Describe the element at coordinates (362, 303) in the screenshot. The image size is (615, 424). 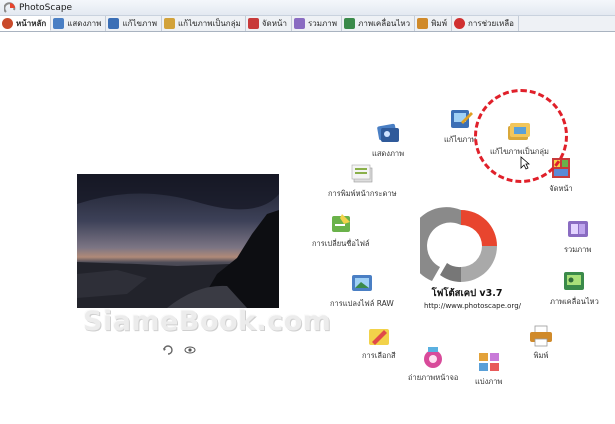
I see `menu-label: การแปลงไฟล์ RAW` at that location.